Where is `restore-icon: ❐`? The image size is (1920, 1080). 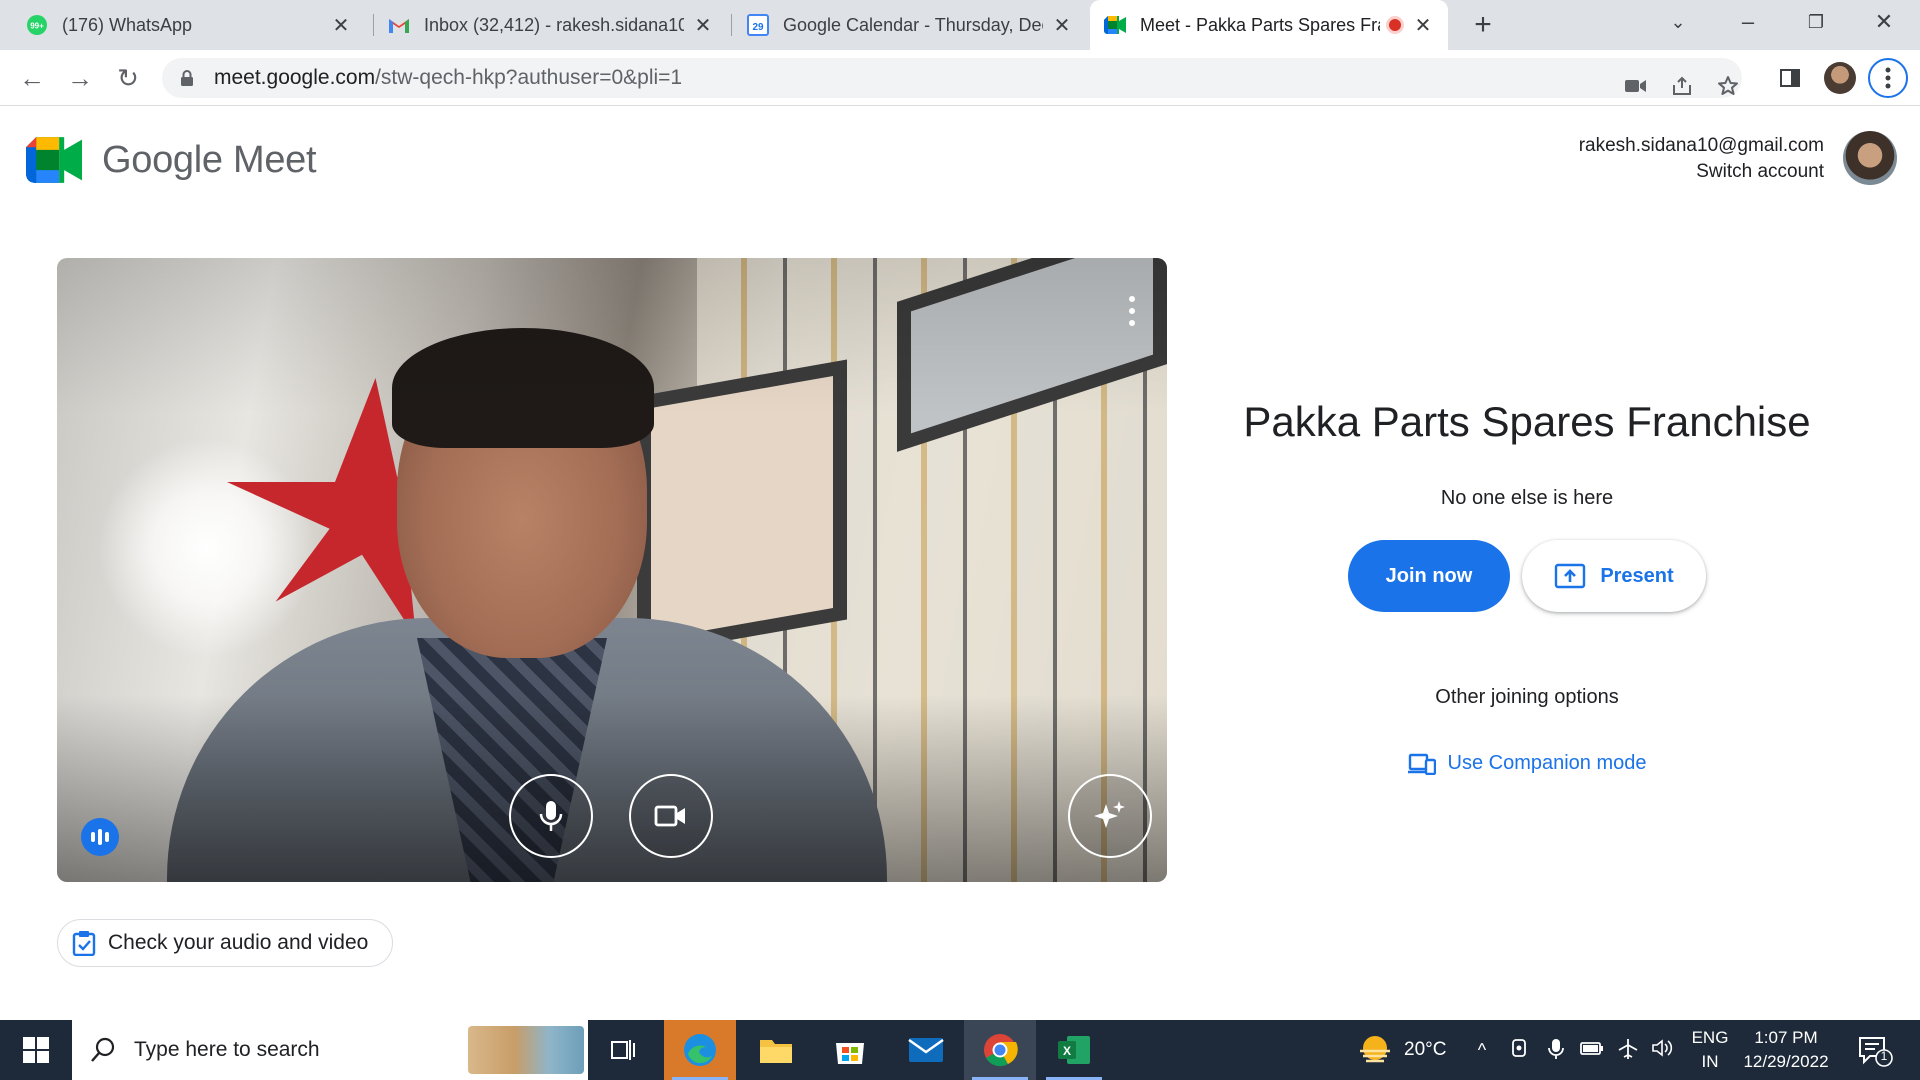
restore-icon: ❐ is located at coordinates (1816, 25).